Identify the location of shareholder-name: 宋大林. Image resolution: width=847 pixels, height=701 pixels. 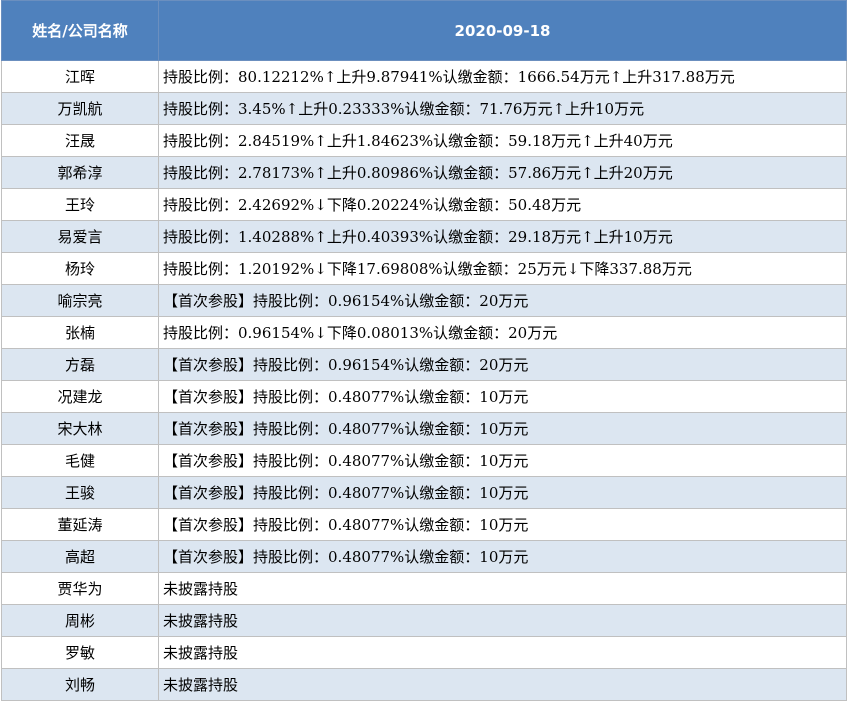
(80, 428).